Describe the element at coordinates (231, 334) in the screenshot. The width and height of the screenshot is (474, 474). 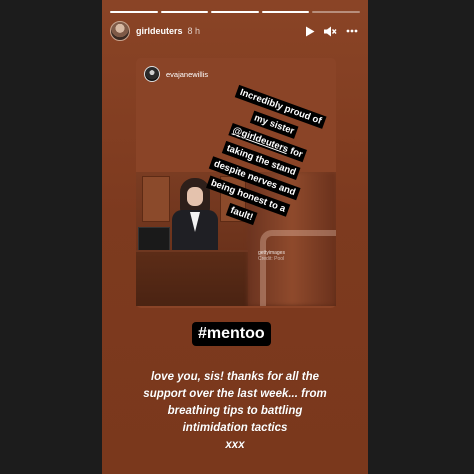
I see `hashtag-sticker: #mentoo` at that location.